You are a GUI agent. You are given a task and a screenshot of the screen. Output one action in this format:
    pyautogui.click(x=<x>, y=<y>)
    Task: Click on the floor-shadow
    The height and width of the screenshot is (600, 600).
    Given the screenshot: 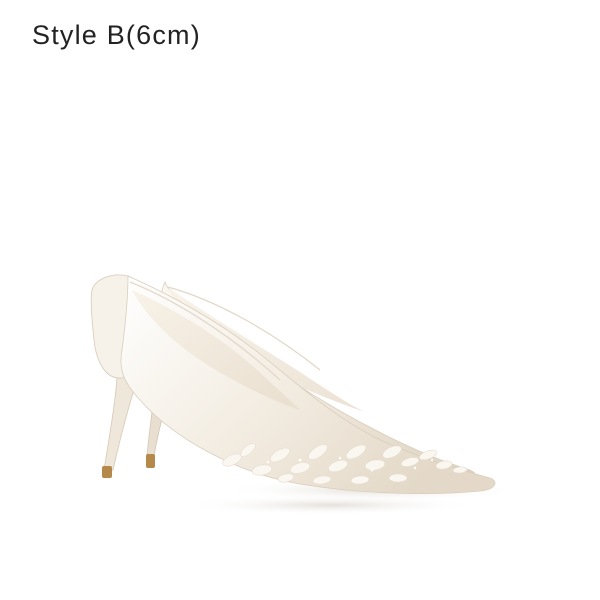 What is the action you would take?
    pyautogui.click(x=330, y=505)
    